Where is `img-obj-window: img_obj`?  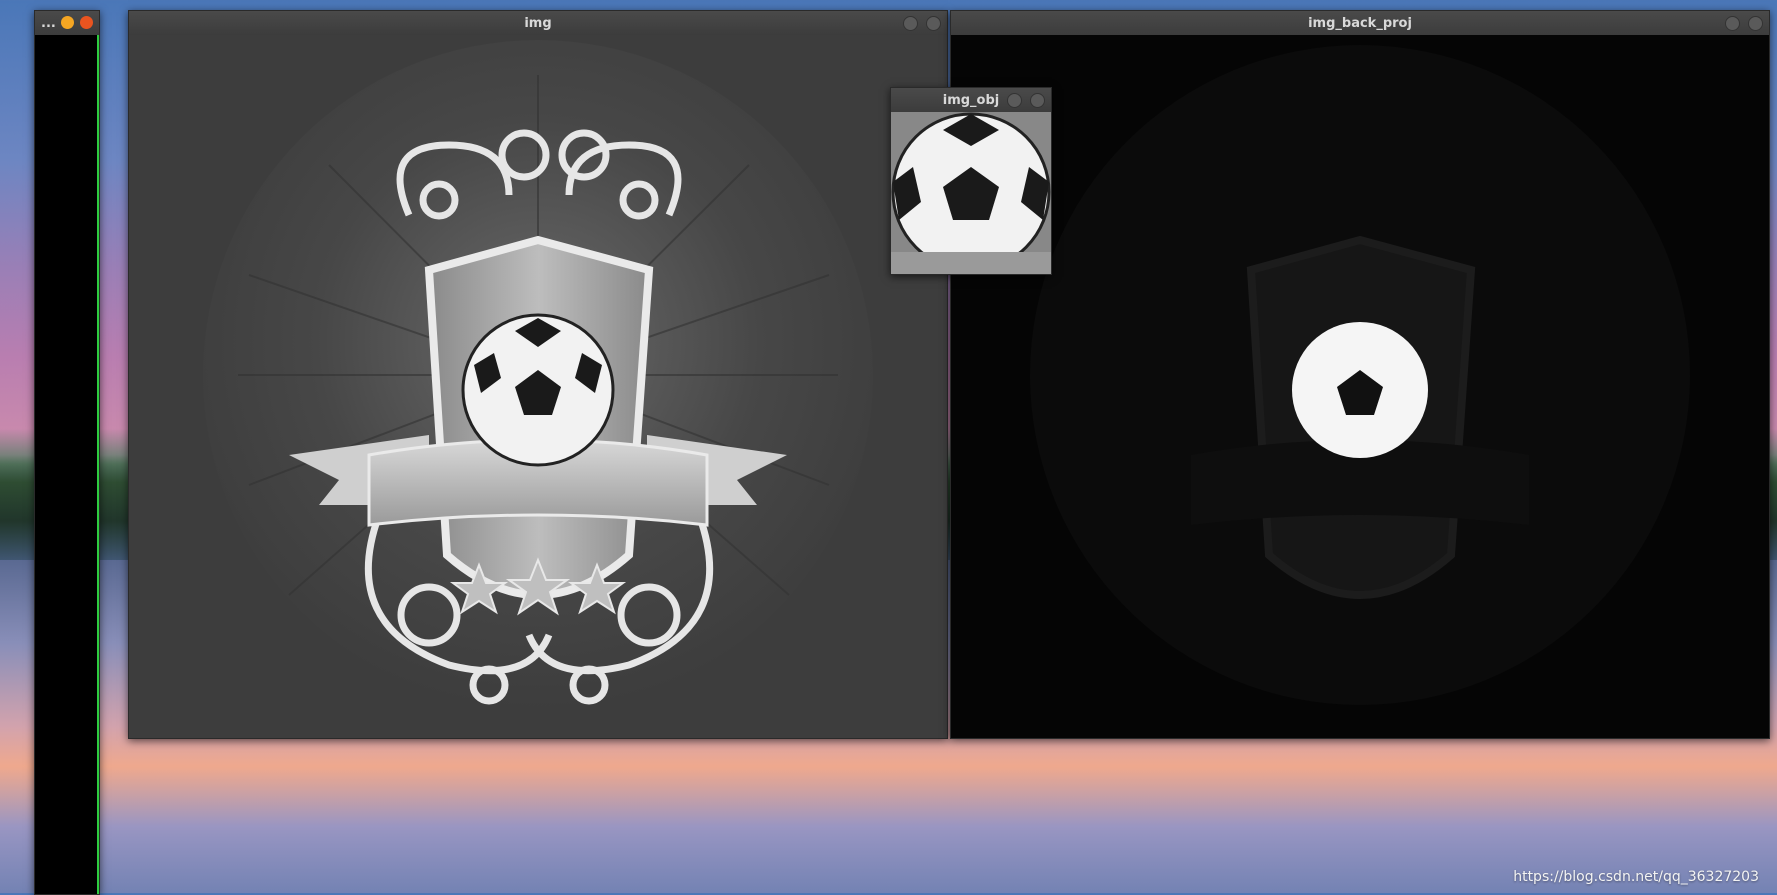
img-obj-window: img_obj is located at coordinates (971, 181).